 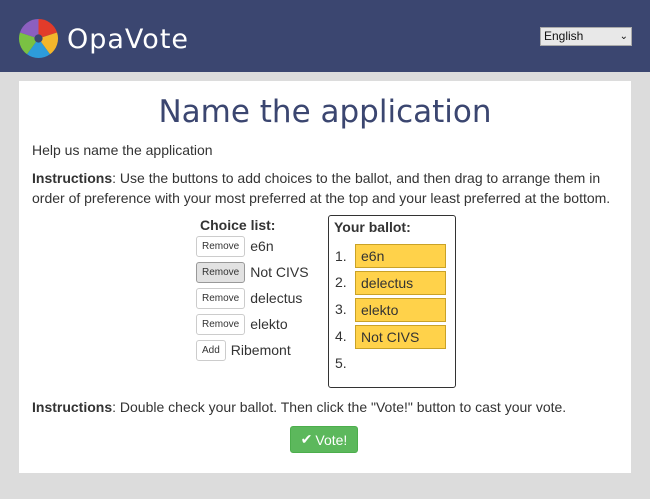 What do you see at coordinates (325, 36) in the screenshot?
I see `top-navbar: OpaVote English ⌄` at bounding box center [325, 36].